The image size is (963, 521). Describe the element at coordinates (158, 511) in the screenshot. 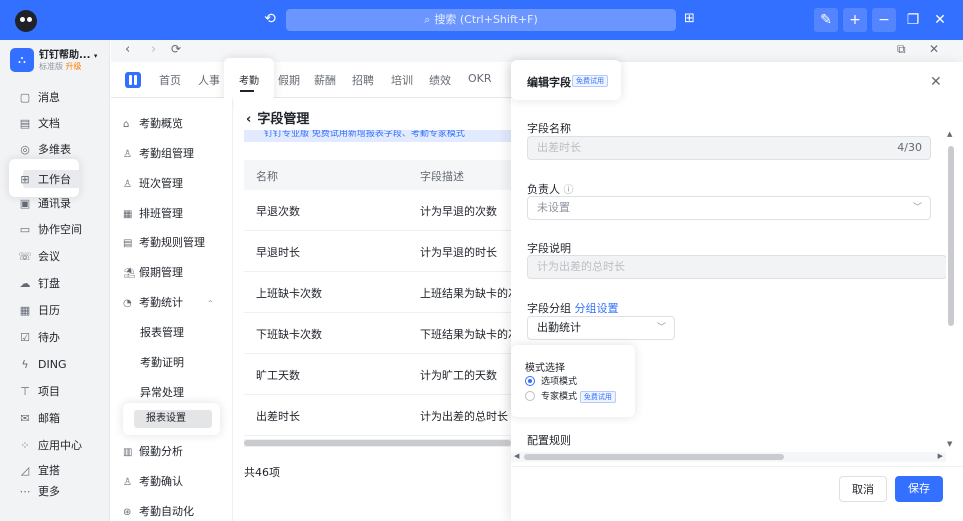

I see `subnav-automation: ⊛ 考勤自动化` at that location.